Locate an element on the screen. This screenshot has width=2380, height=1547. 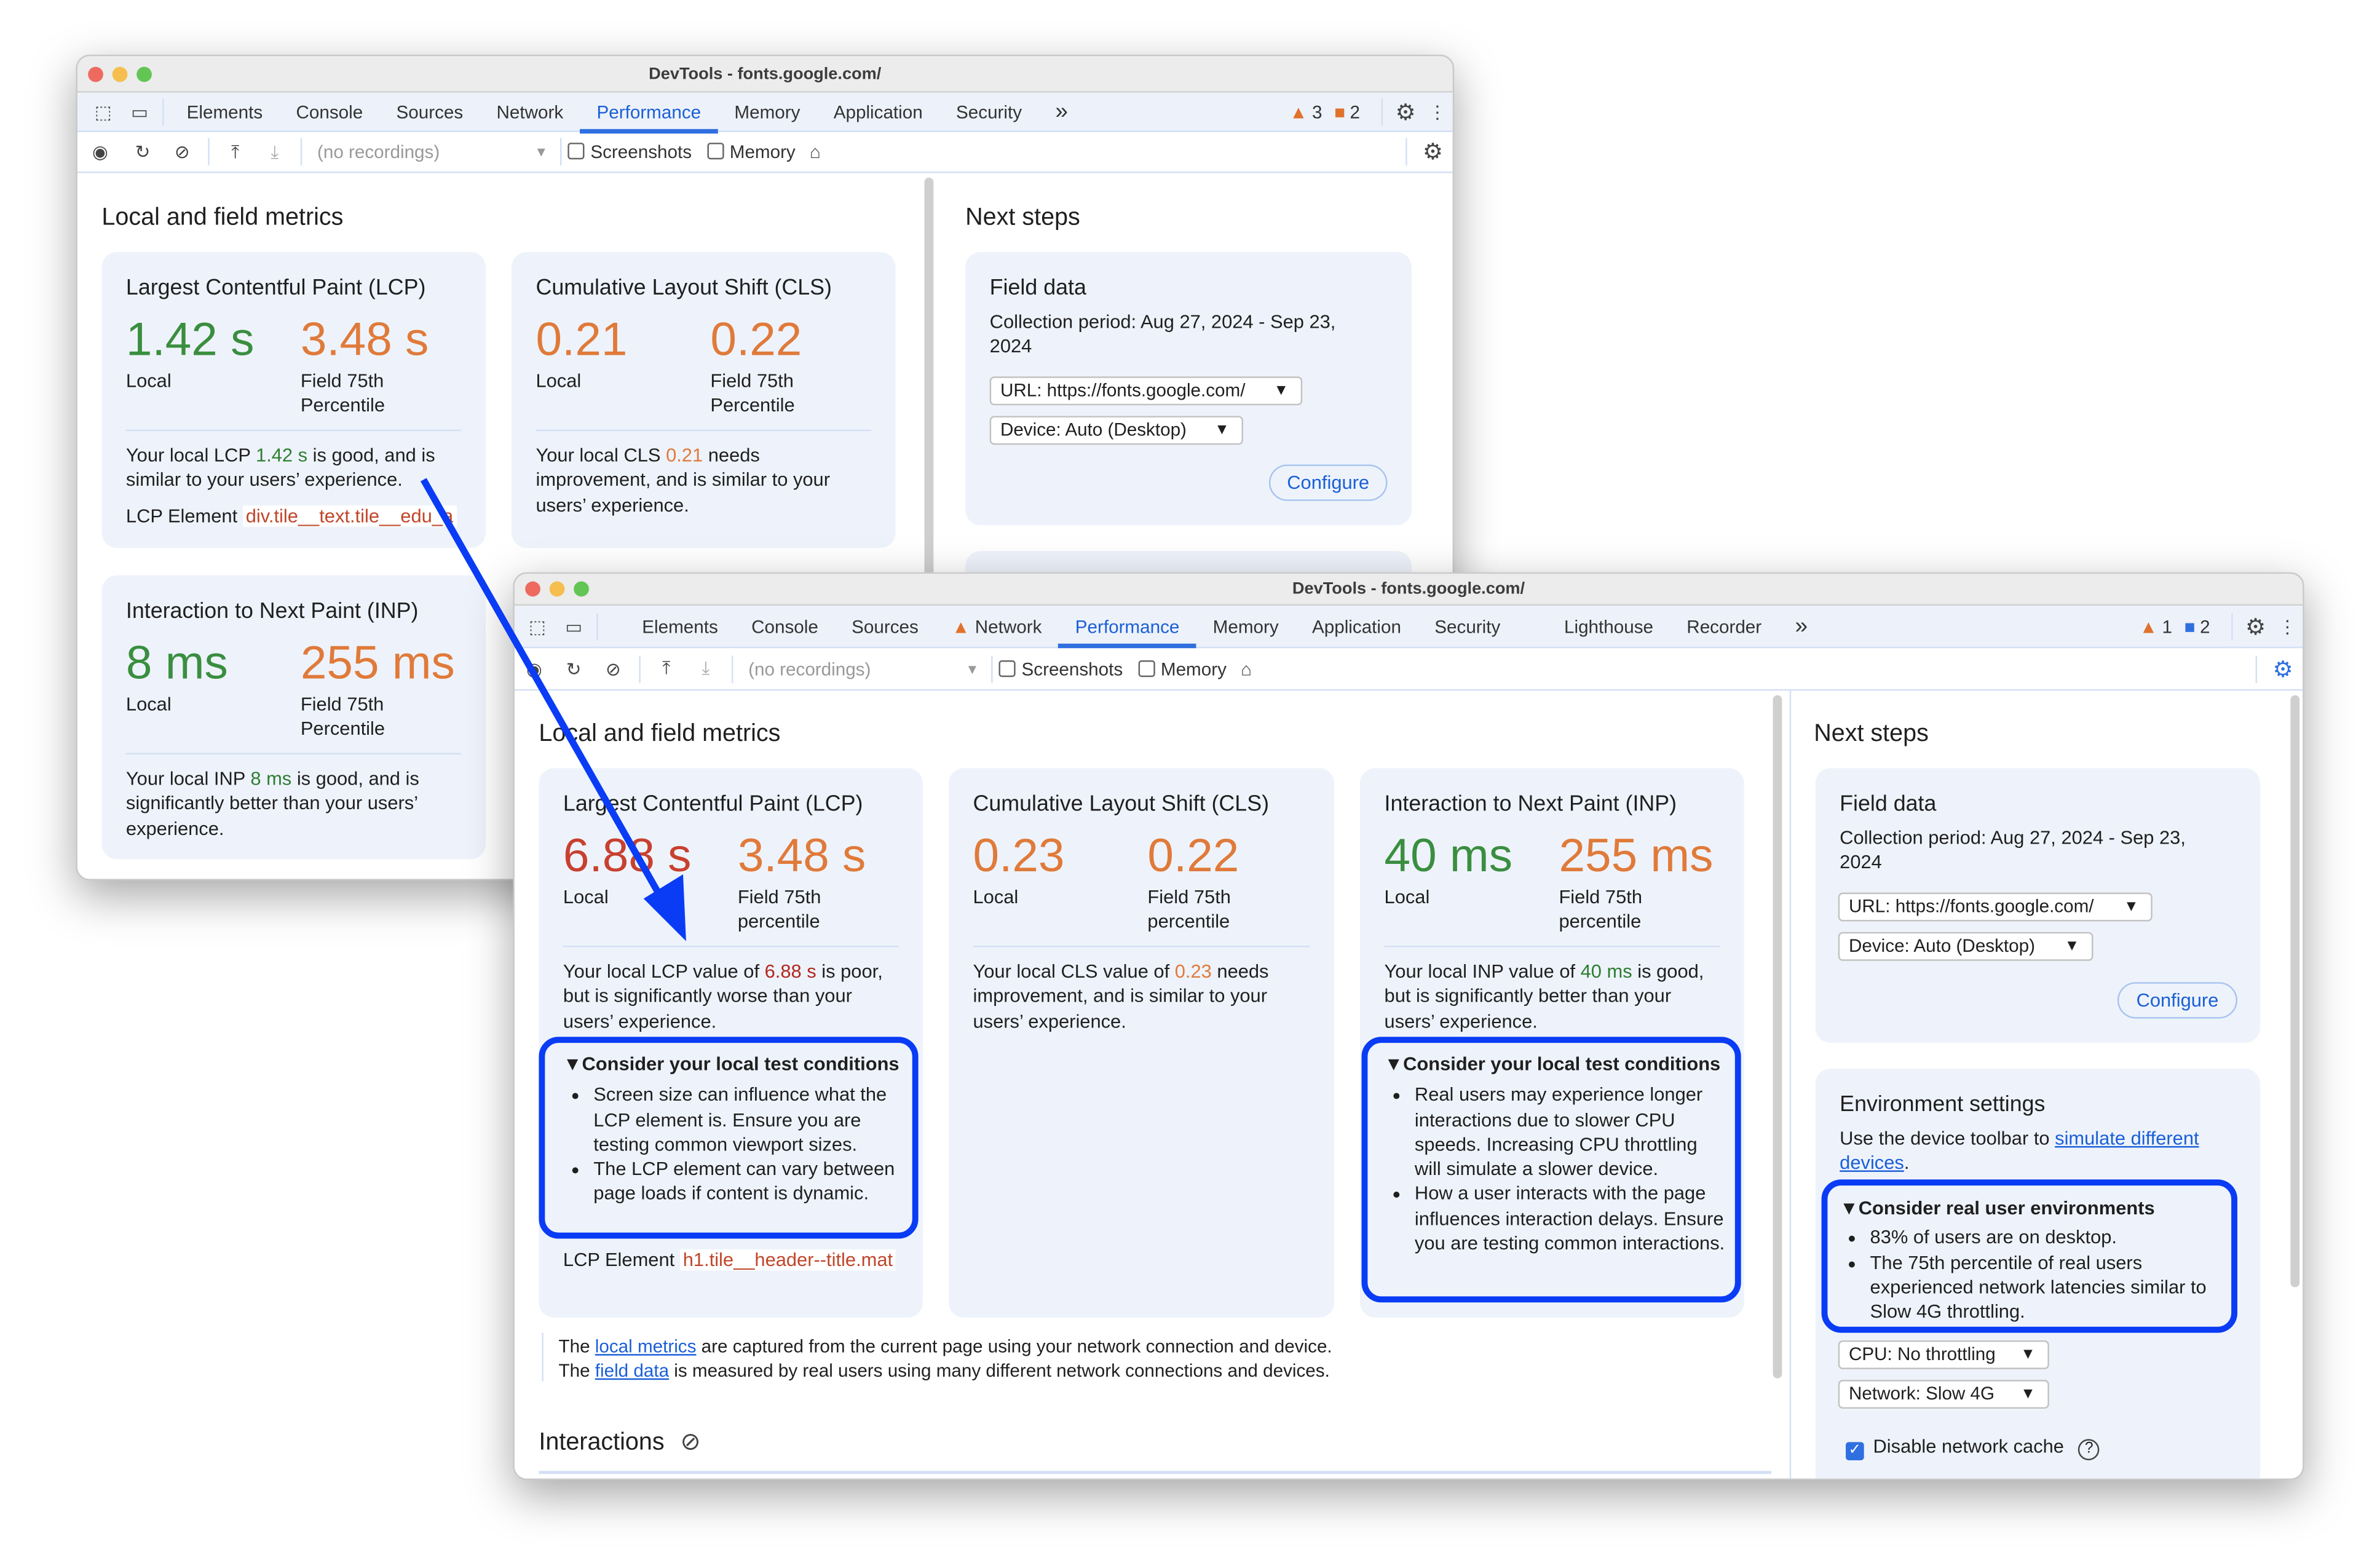
annotation-arrow is located at coordinates (553, 709).